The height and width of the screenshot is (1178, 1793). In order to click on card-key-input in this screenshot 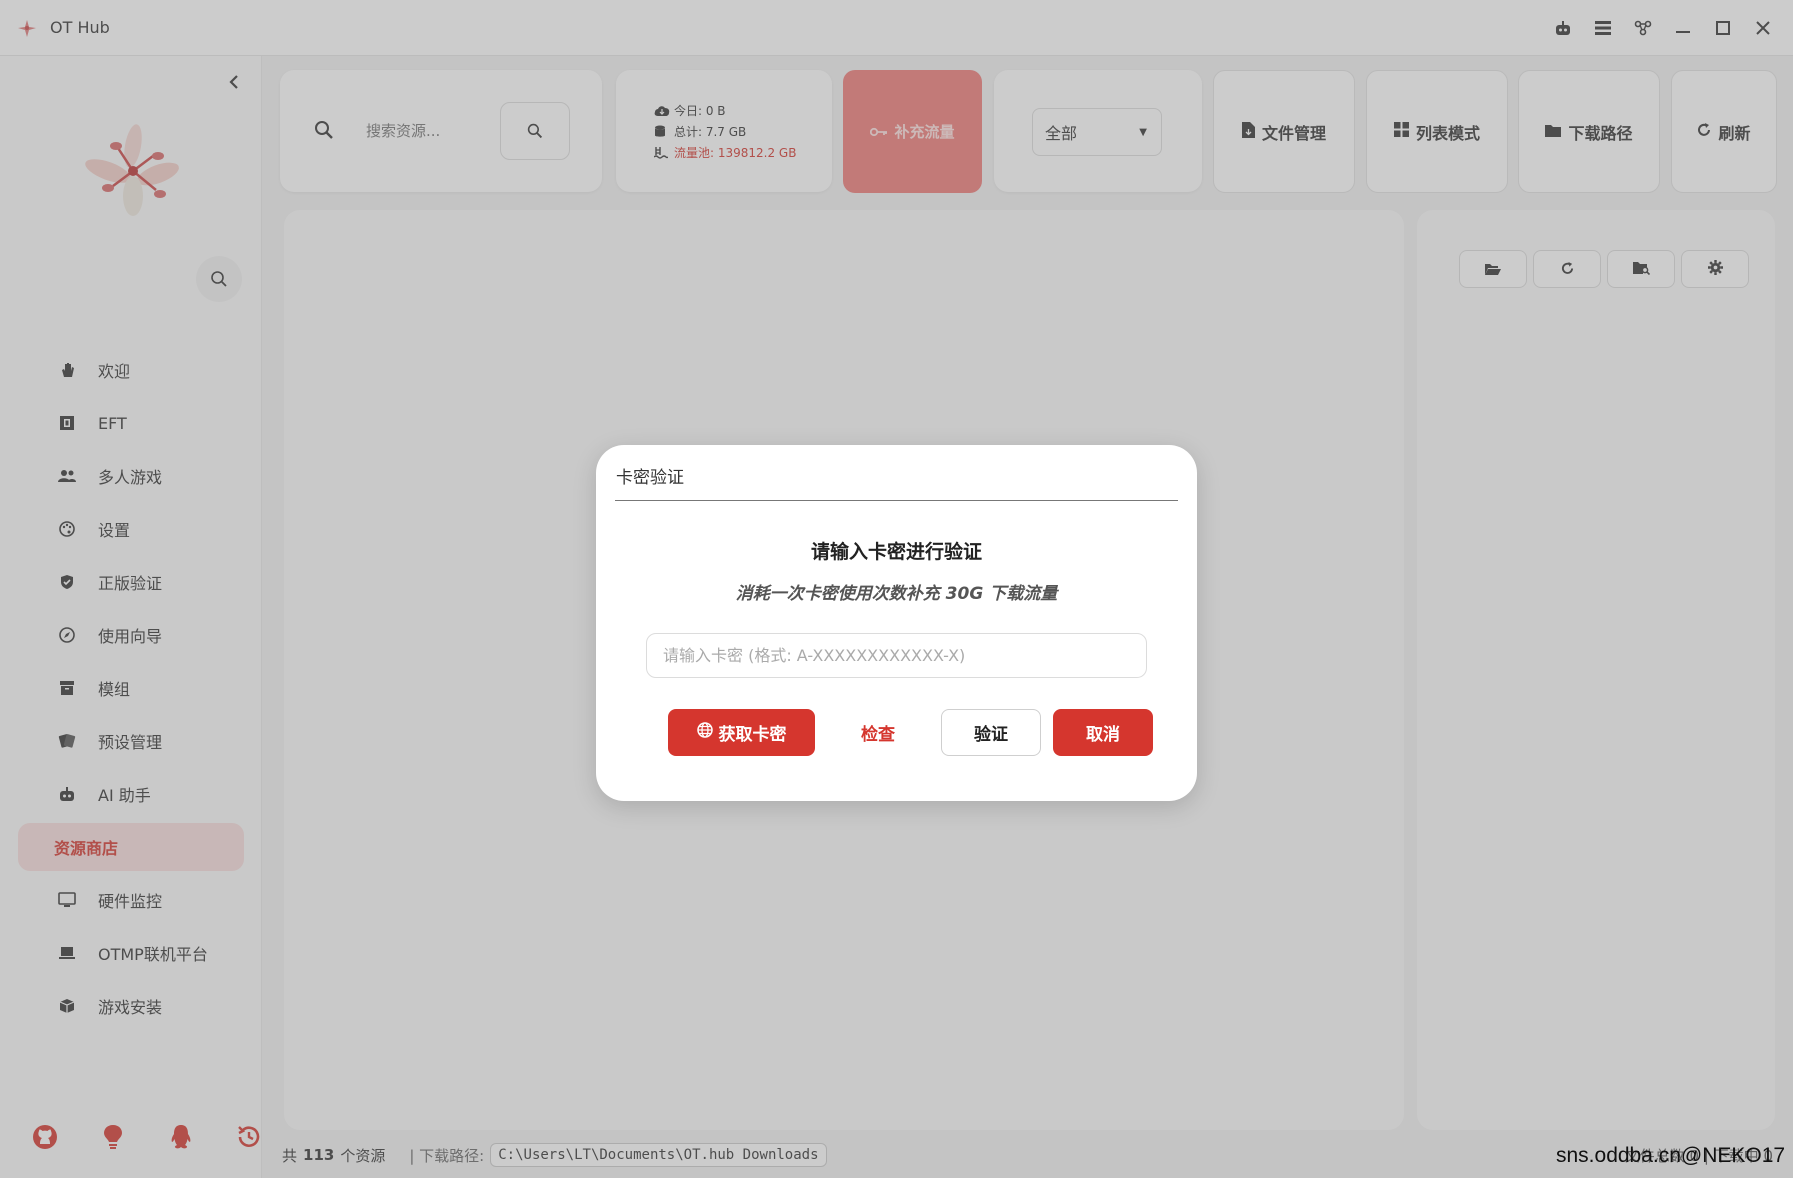, I will do `click(896, 655)`.